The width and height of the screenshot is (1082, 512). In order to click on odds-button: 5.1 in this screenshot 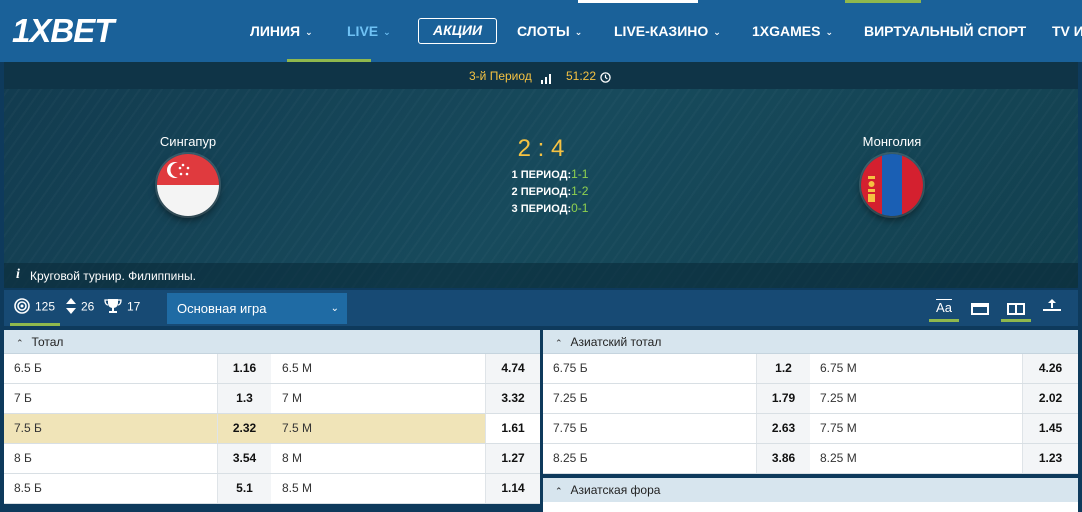, I will do `click(244, 488)`.